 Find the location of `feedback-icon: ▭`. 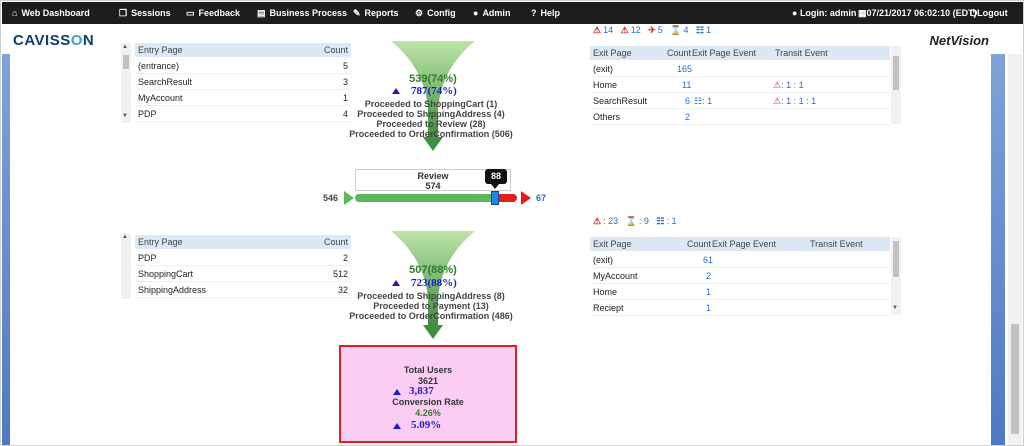

feedback-icon: ▭ is located at coordinates (190, 13).